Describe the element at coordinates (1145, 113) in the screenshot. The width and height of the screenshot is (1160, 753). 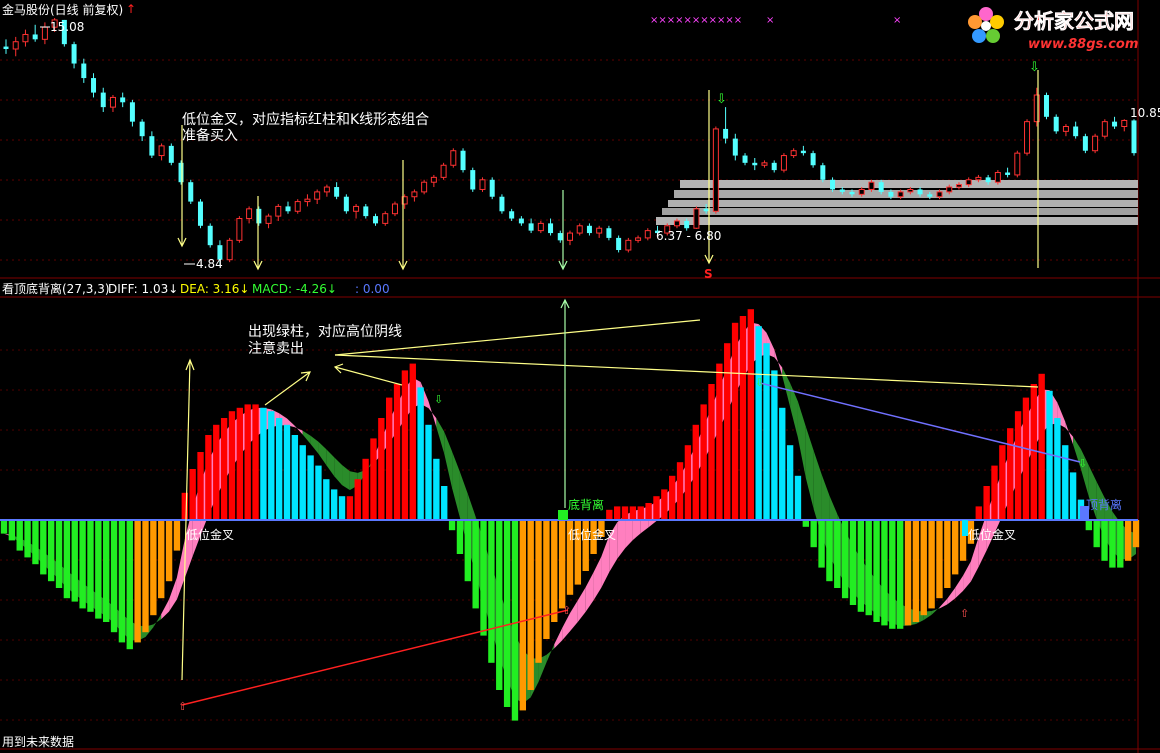
I see `right-price-label: 10.85` at that location.